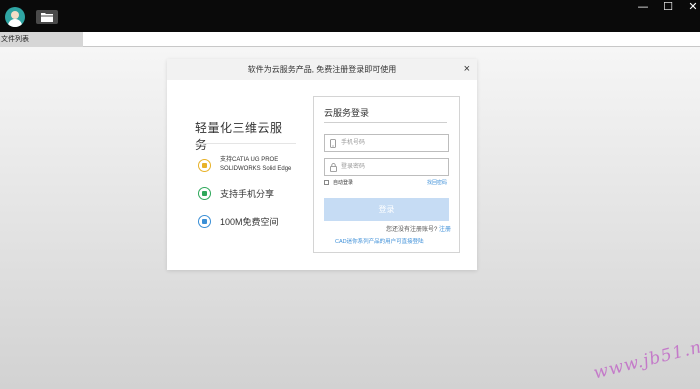 The height and width of the screenshot is (389, 700). What do you see at coordinates (247, 194) in the screenshot?
I see `feature-share-text: 支持手机分享` at bounding box center [247, 194].